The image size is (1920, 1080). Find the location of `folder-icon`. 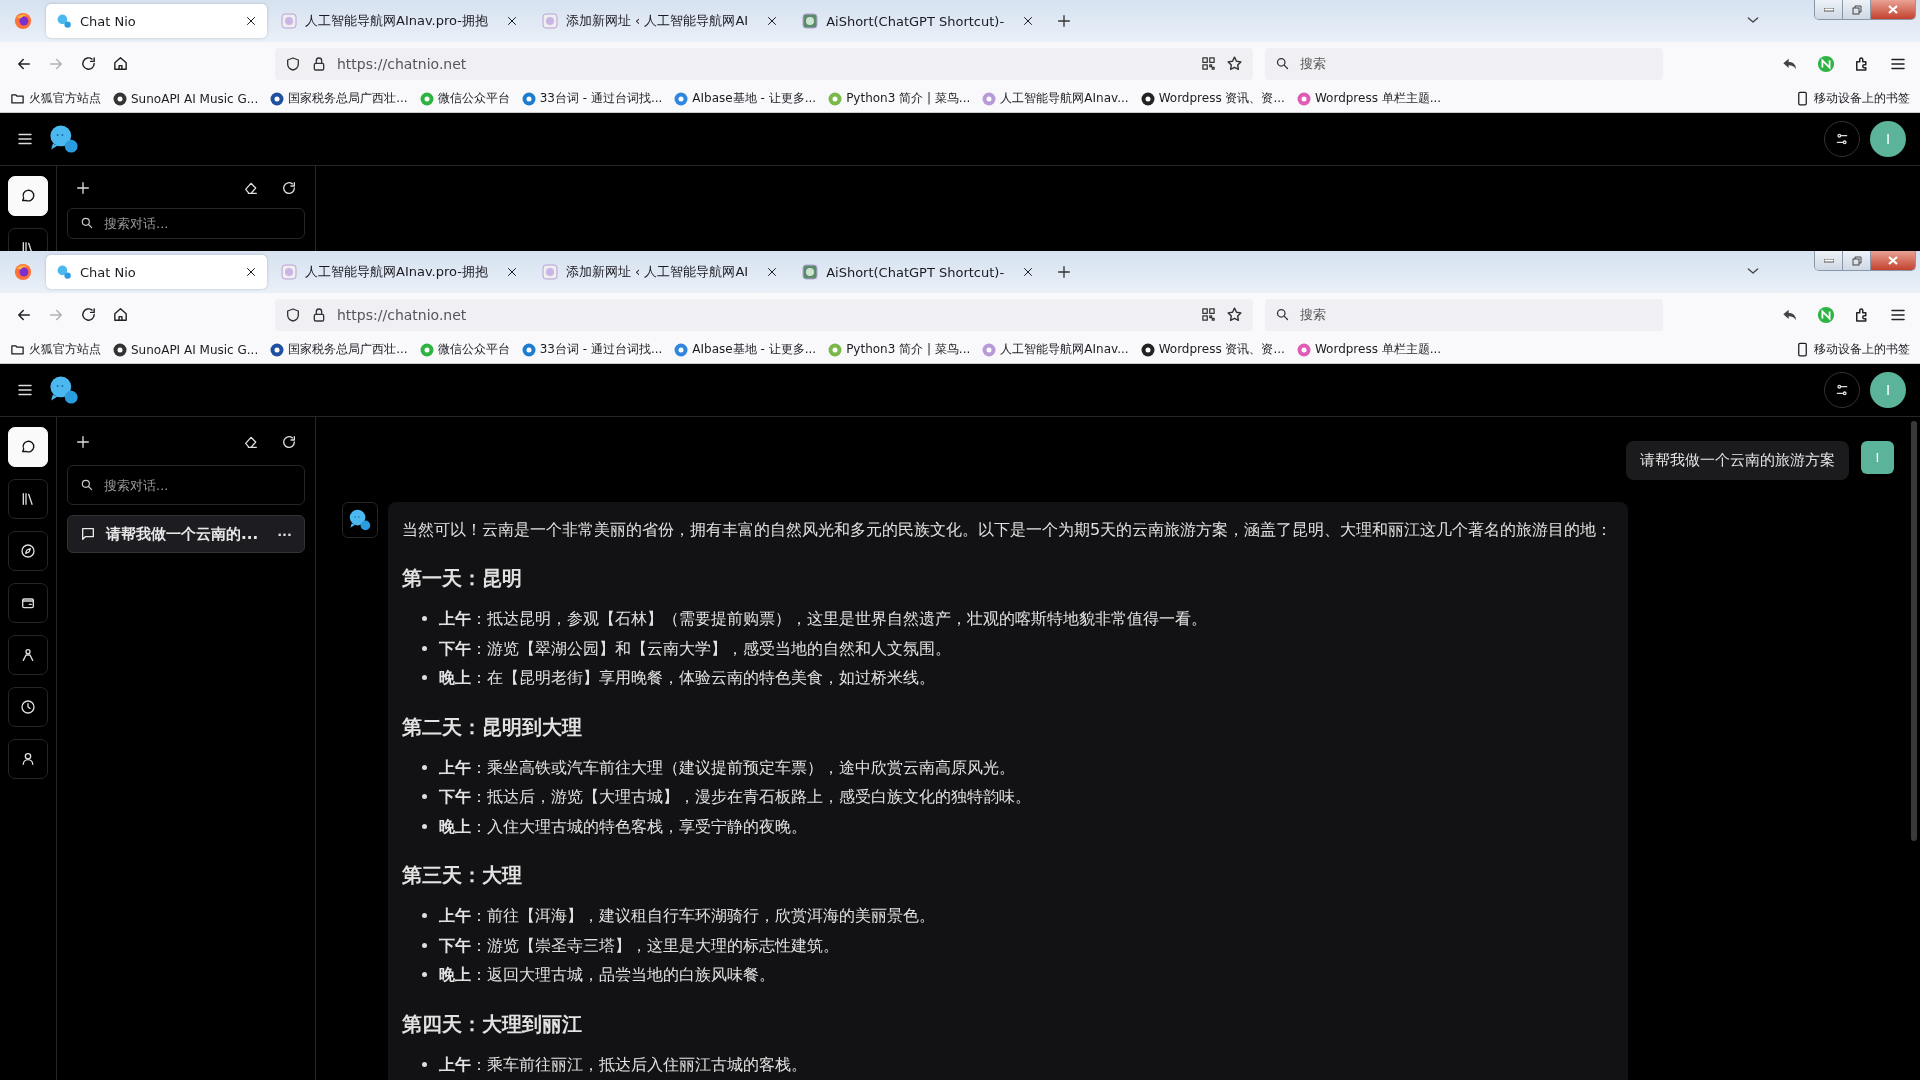

folder-icon is located at coordinates (17, 349).